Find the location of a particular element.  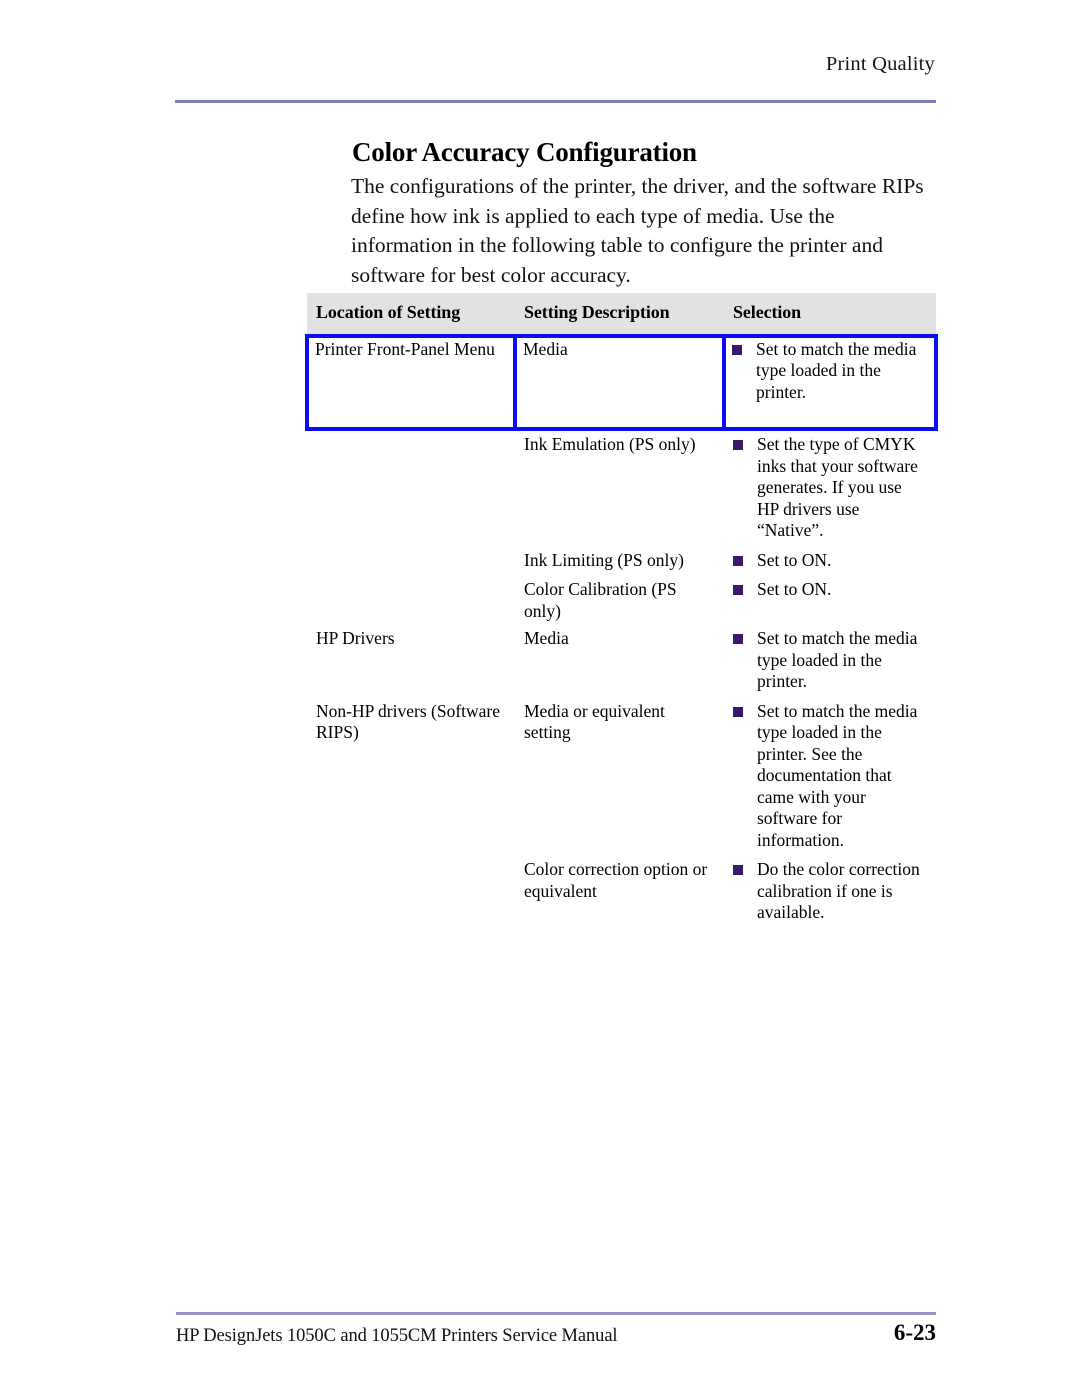

column-header-description: Setting Description is located at coordinates (619, 314).